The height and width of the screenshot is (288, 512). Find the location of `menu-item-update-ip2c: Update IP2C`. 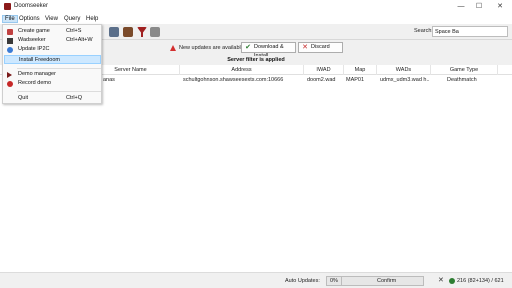

menu-item-update-ip2c: Update IP2C is located at coordinates (52, 49).